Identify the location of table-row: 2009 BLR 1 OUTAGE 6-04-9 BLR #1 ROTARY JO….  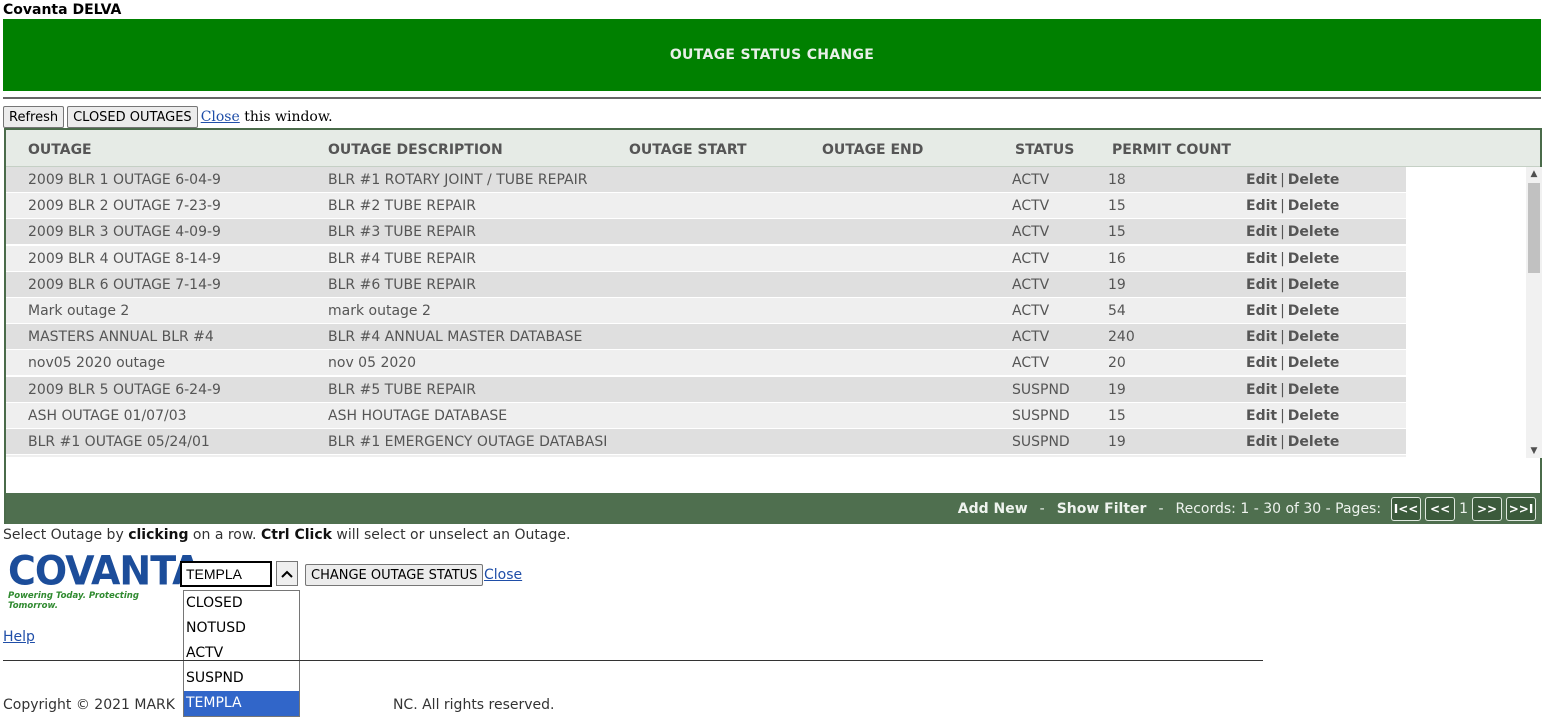
(706, 180).